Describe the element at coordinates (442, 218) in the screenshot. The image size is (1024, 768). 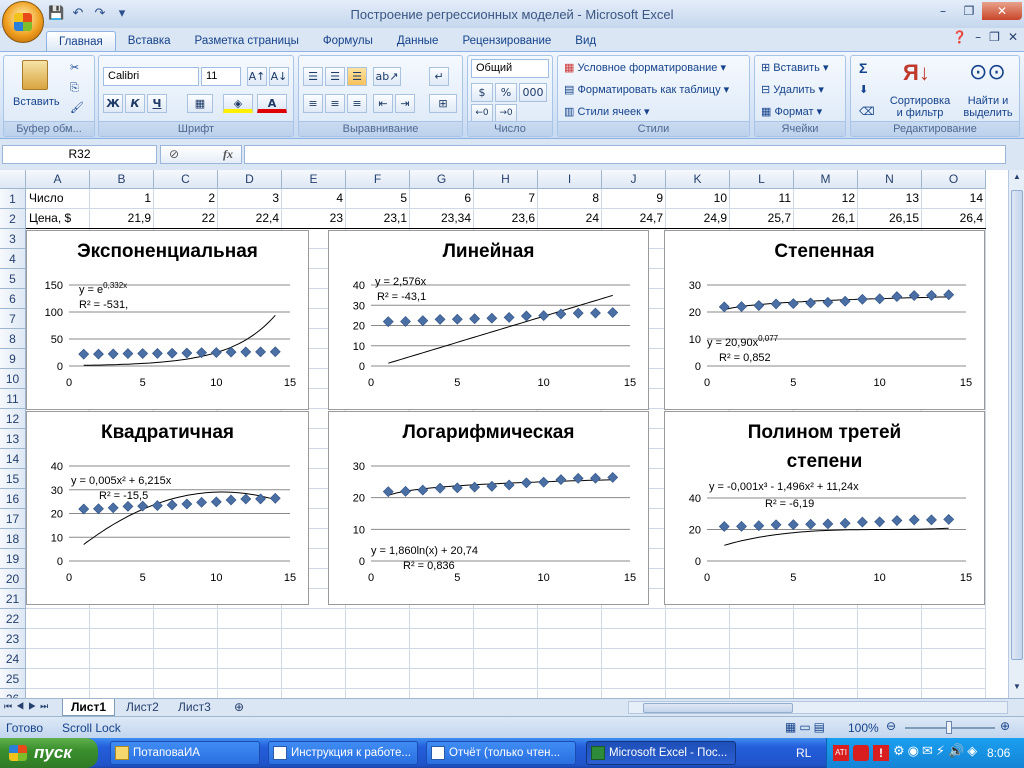
I see `table-cell: 23,34` at that location.